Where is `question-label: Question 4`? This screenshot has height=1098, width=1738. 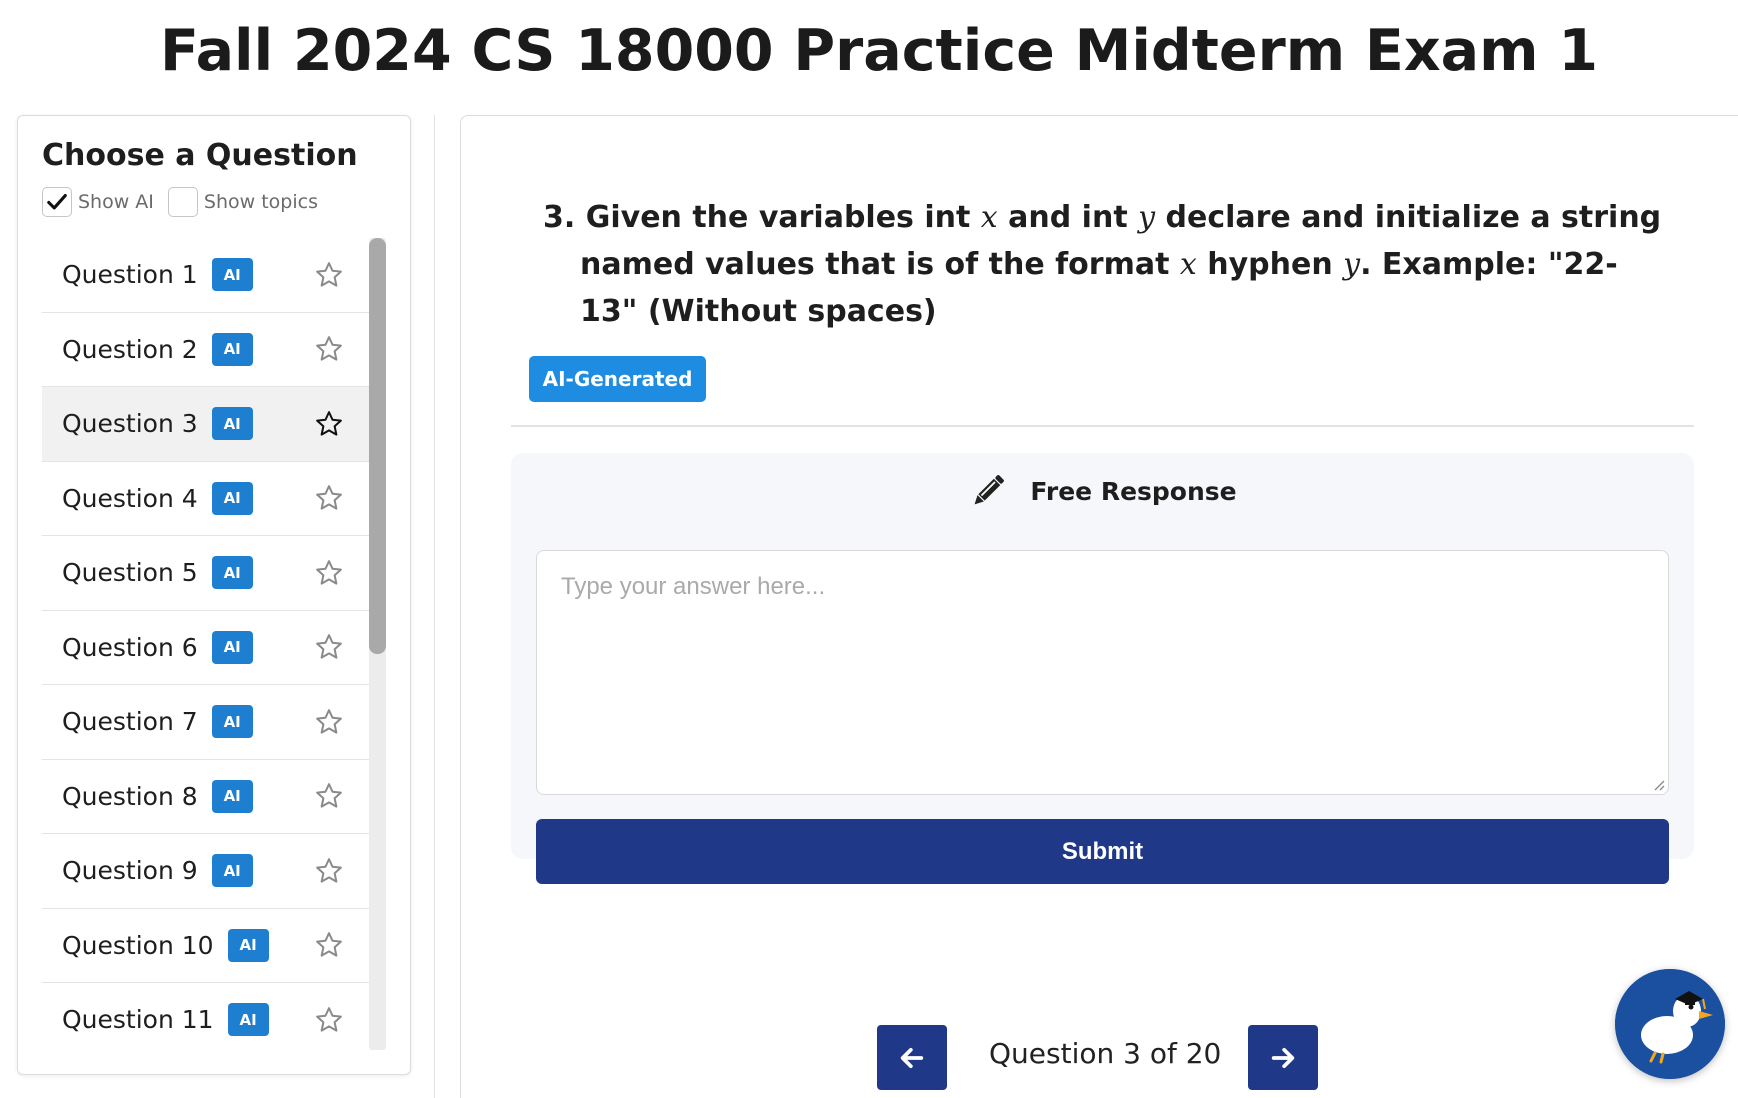
question-label: Question 4 is located at coordinates (130, 498).